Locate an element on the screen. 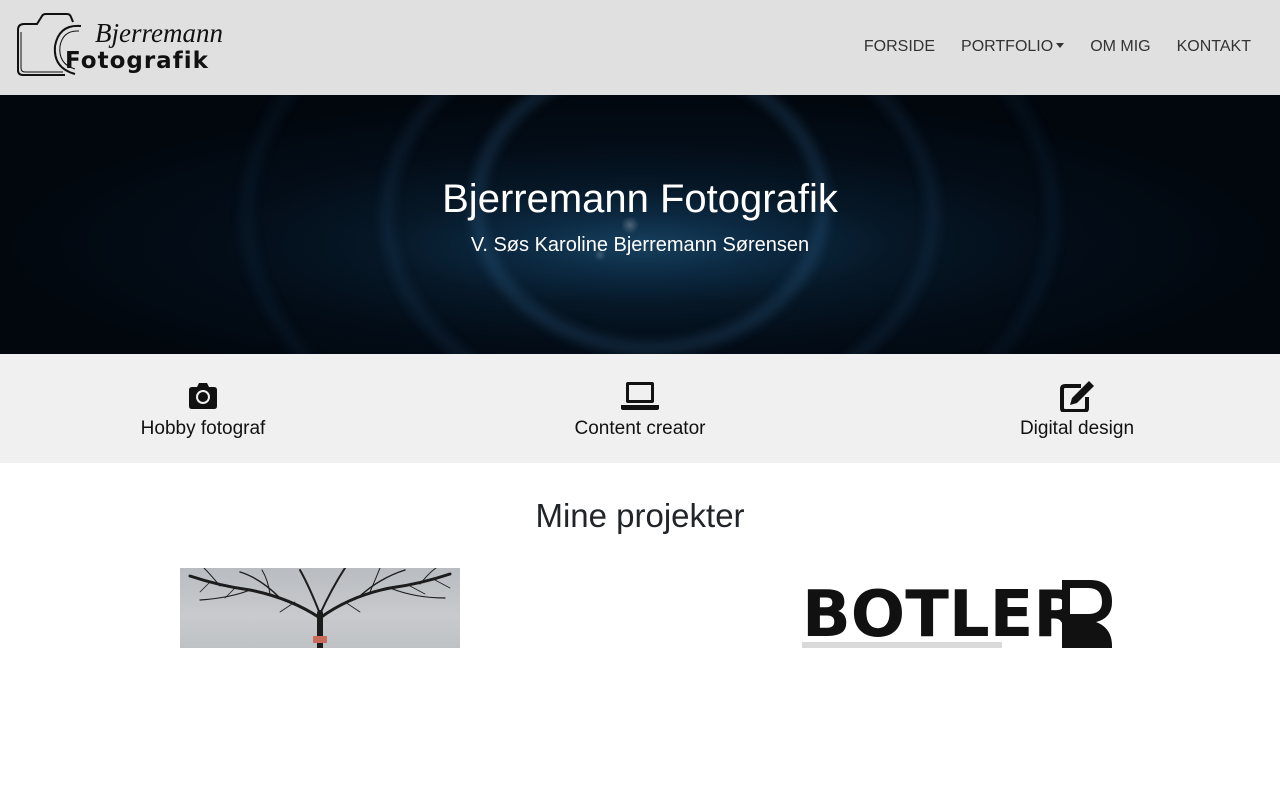 Image resolution: width=1280 pixels, height=800 pixels. nav-item-forside: FORSIDE is located at coordinates (899, 47).